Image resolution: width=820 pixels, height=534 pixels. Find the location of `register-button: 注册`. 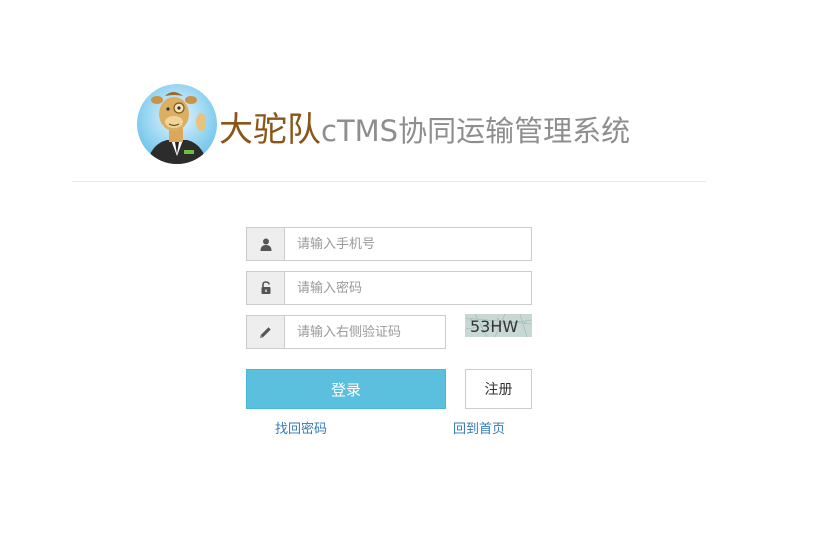

register-button: 注册 is located at coordinates (498, 389).